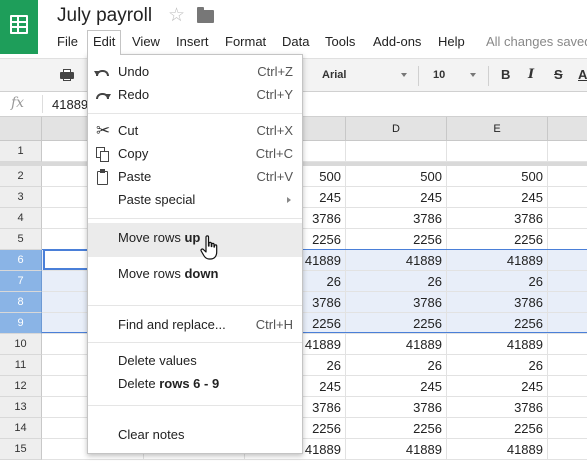 This screenshot has height=461, width=587. Describe the element at coordinates (21, 260) in the screenshot. I see `row-header: 6` at that location.